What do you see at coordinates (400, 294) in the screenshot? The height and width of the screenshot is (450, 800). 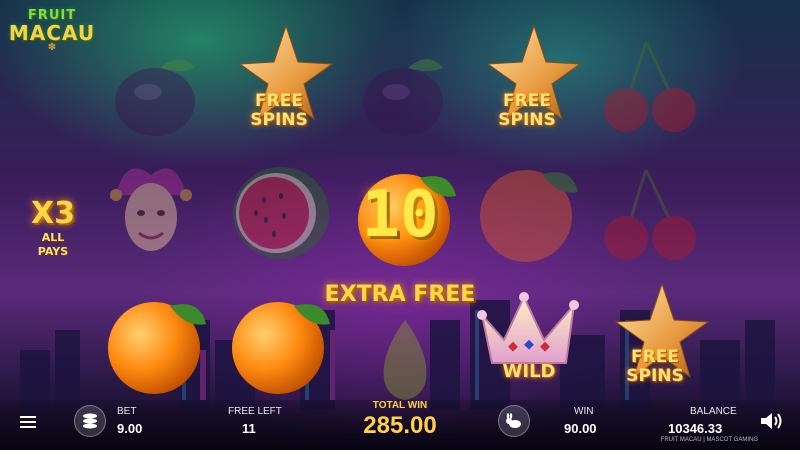 I see `extra-free-text: EXTRA FREE` at bounding box center [400, 294].